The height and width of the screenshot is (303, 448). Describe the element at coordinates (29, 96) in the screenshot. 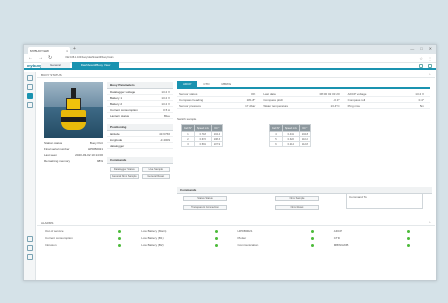

I see `buoy-icon` at that location.